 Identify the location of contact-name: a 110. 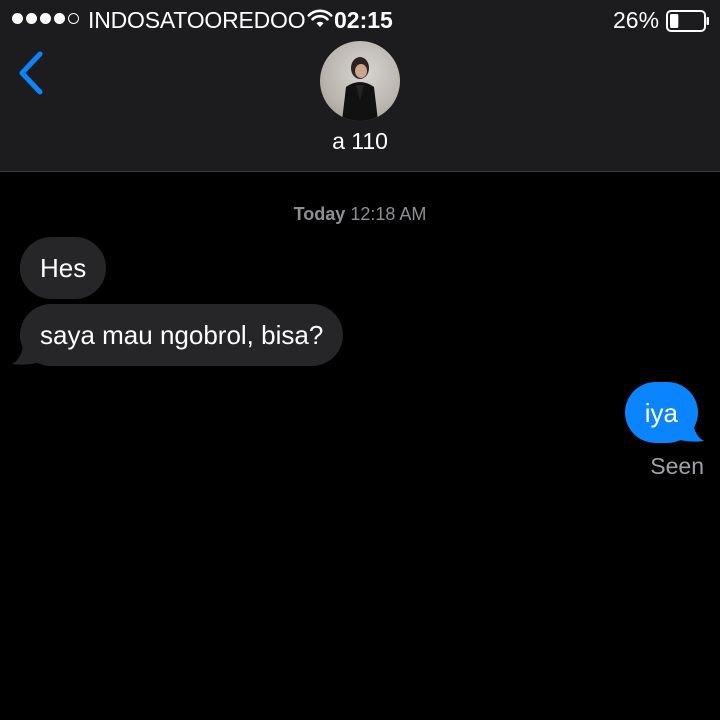
(360, 141).